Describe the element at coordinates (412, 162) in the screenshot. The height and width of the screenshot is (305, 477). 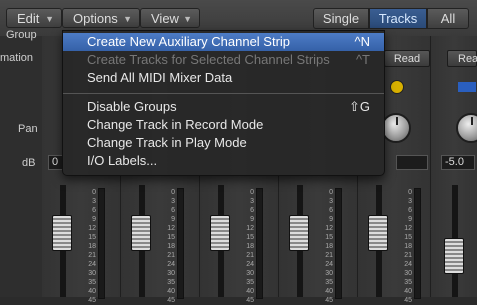
I see `db-readout` at that location.